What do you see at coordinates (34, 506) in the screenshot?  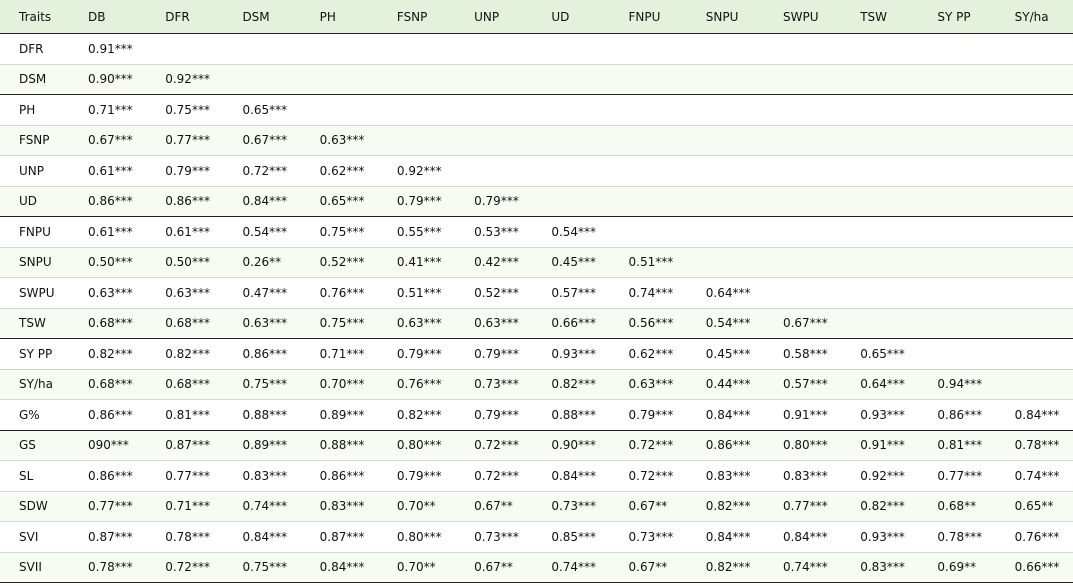 I see `row-label: SDW` at bounding box center [34, 506].